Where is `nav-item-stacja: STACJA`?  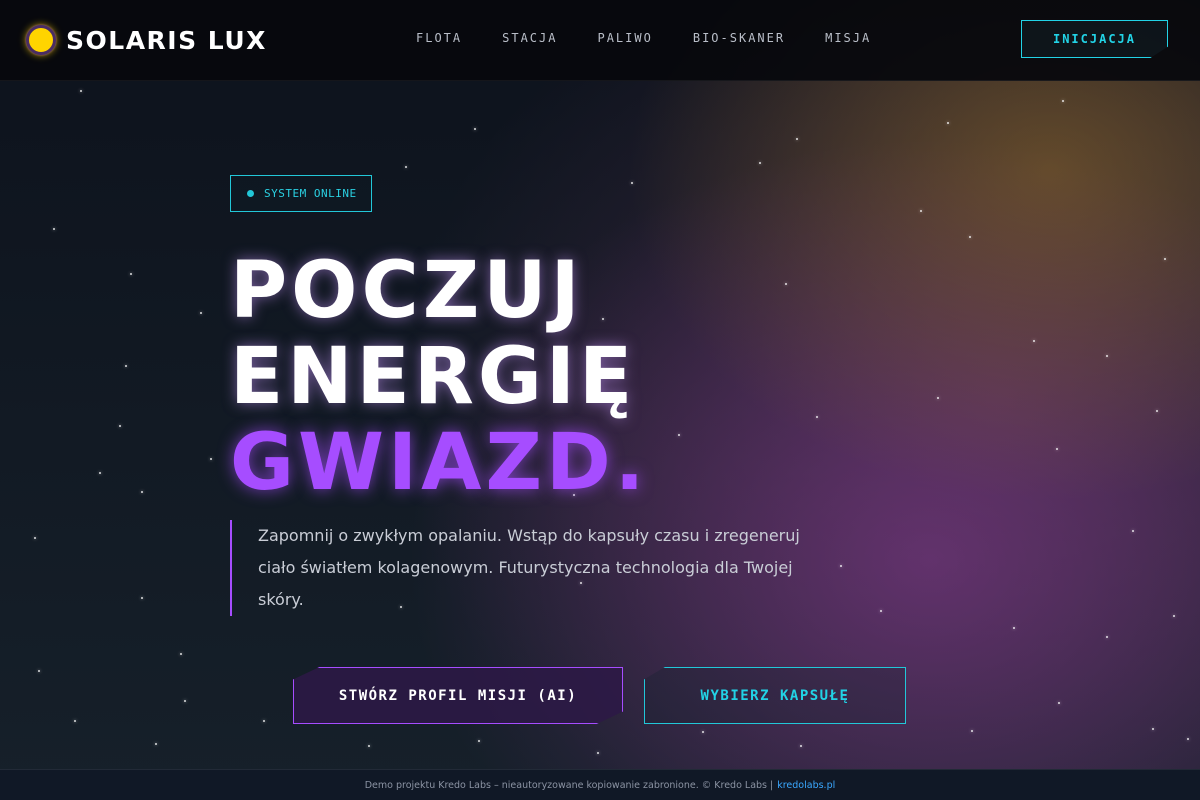
nav-item-stacja: STACJA is located at coordinates (529, 38).